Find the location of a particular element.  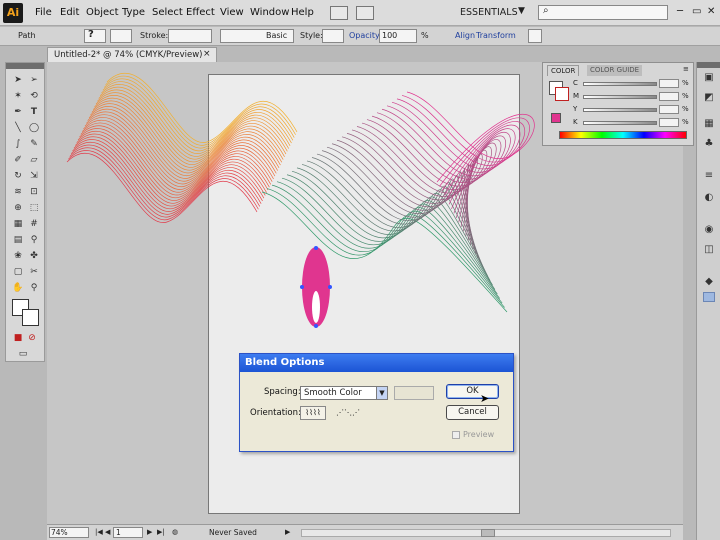

eraser-tool-icon: ▱ is located at coordinates (34, 160).